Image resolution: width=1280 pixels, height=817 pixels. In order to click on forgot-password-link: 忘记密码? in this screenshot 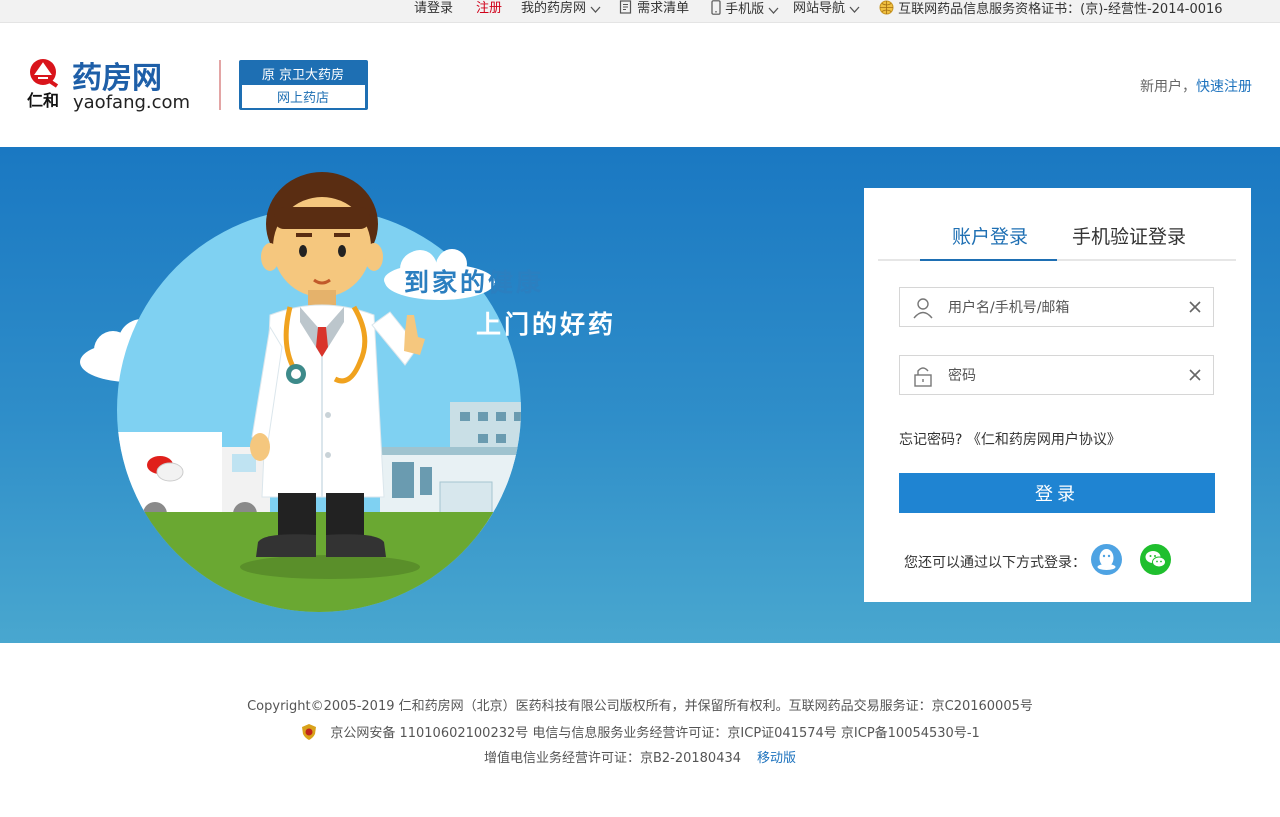, I will do `click(930, 440)`.